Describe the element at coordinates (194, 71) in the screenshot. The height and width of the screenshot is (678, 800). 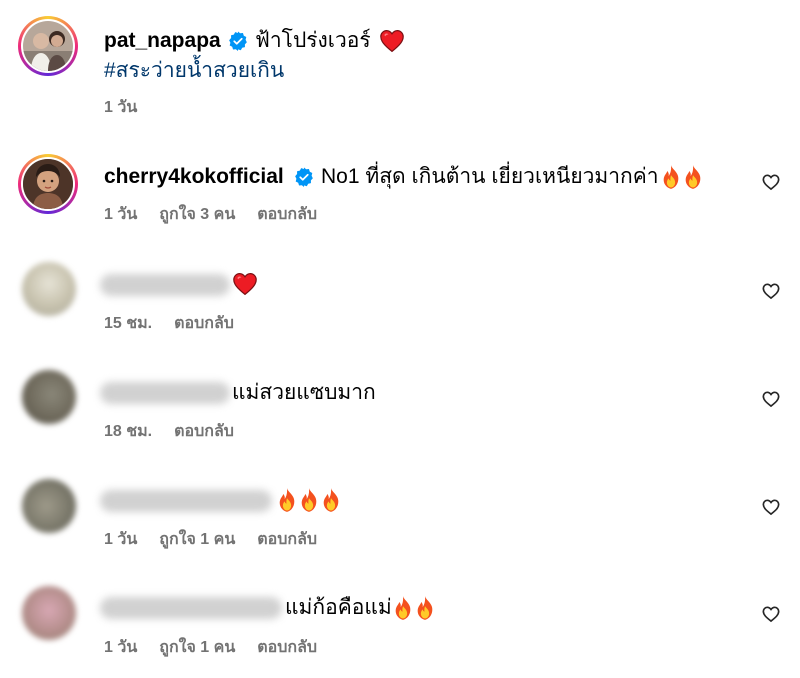
I see `hashtag-link: #สระว่ายน้ำสวยเกิน` at that location.